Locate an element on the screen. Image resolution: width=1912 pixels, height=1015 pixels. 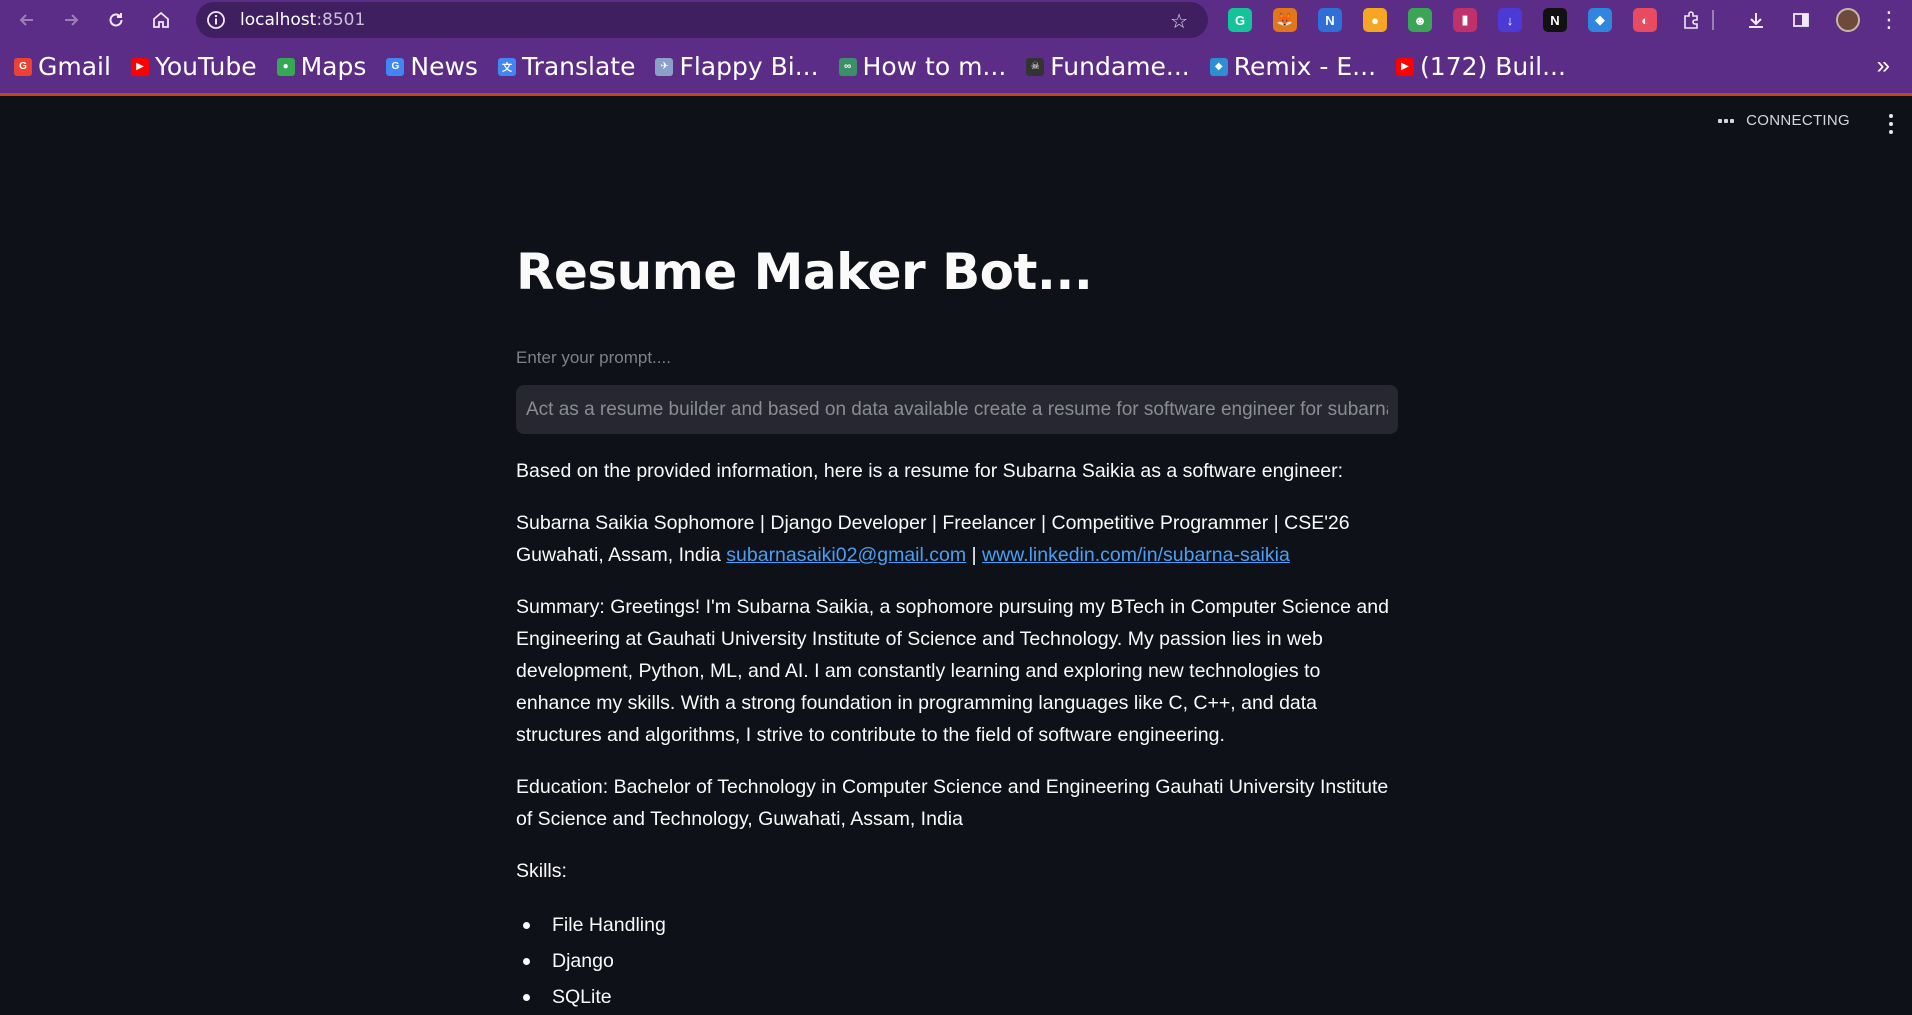
connection-status: CONNECTING is located at coordinates (1784, 120).